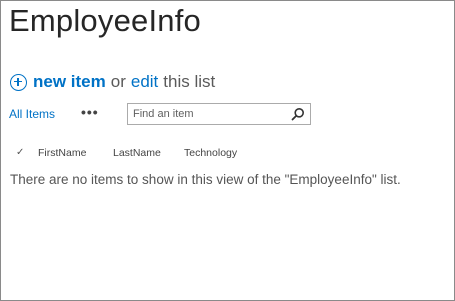 Image resolution: width=455 pixels, height=301 pixels. I want to click on column-header-technology: Technology, so click(210, 153).